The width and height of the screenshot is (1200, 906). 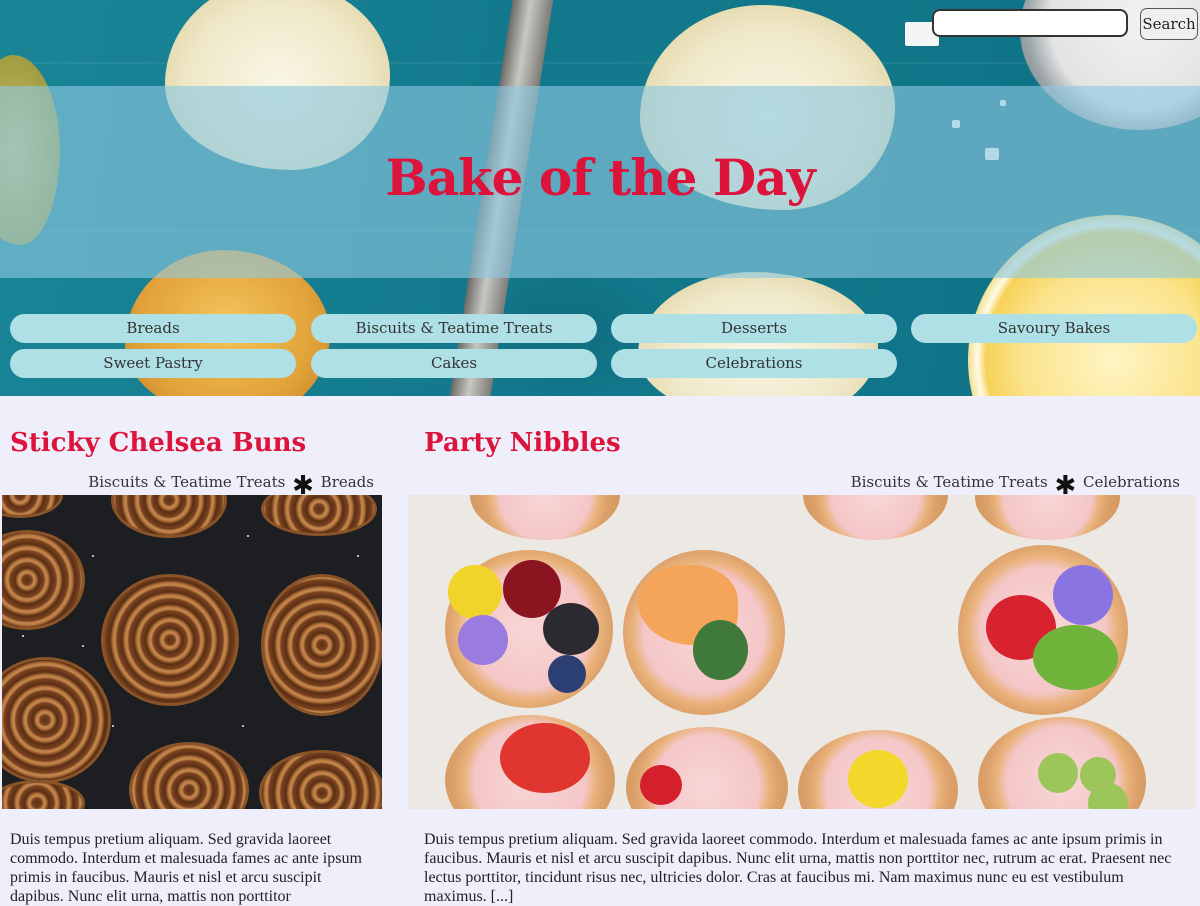 What do you see at coordinates (720, 650) in the screenshot?
I see `mint-leaf-decoration` at bounding box center [720, 650].